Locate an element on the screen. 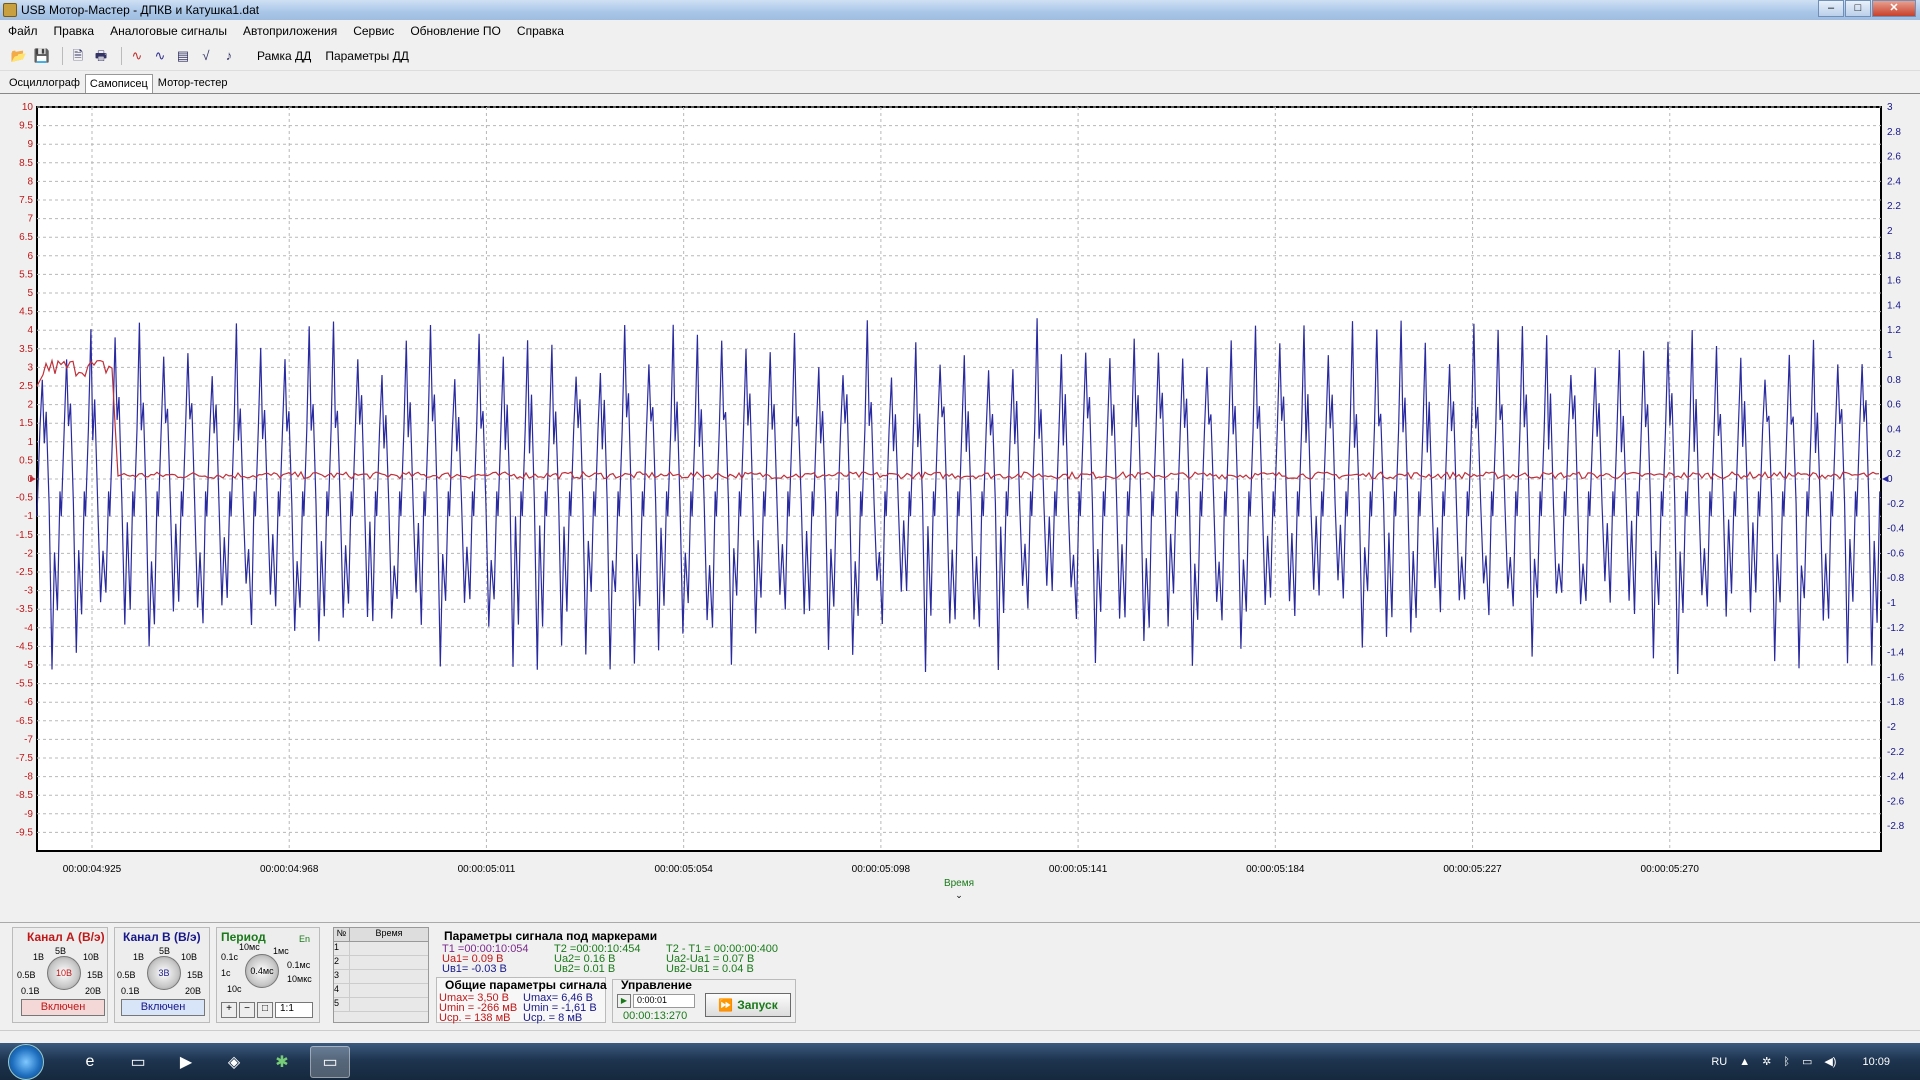 The width and height of the screenshot is (1920, 1080). utility-icon: ✱ is located at coordinates (282, 1062).